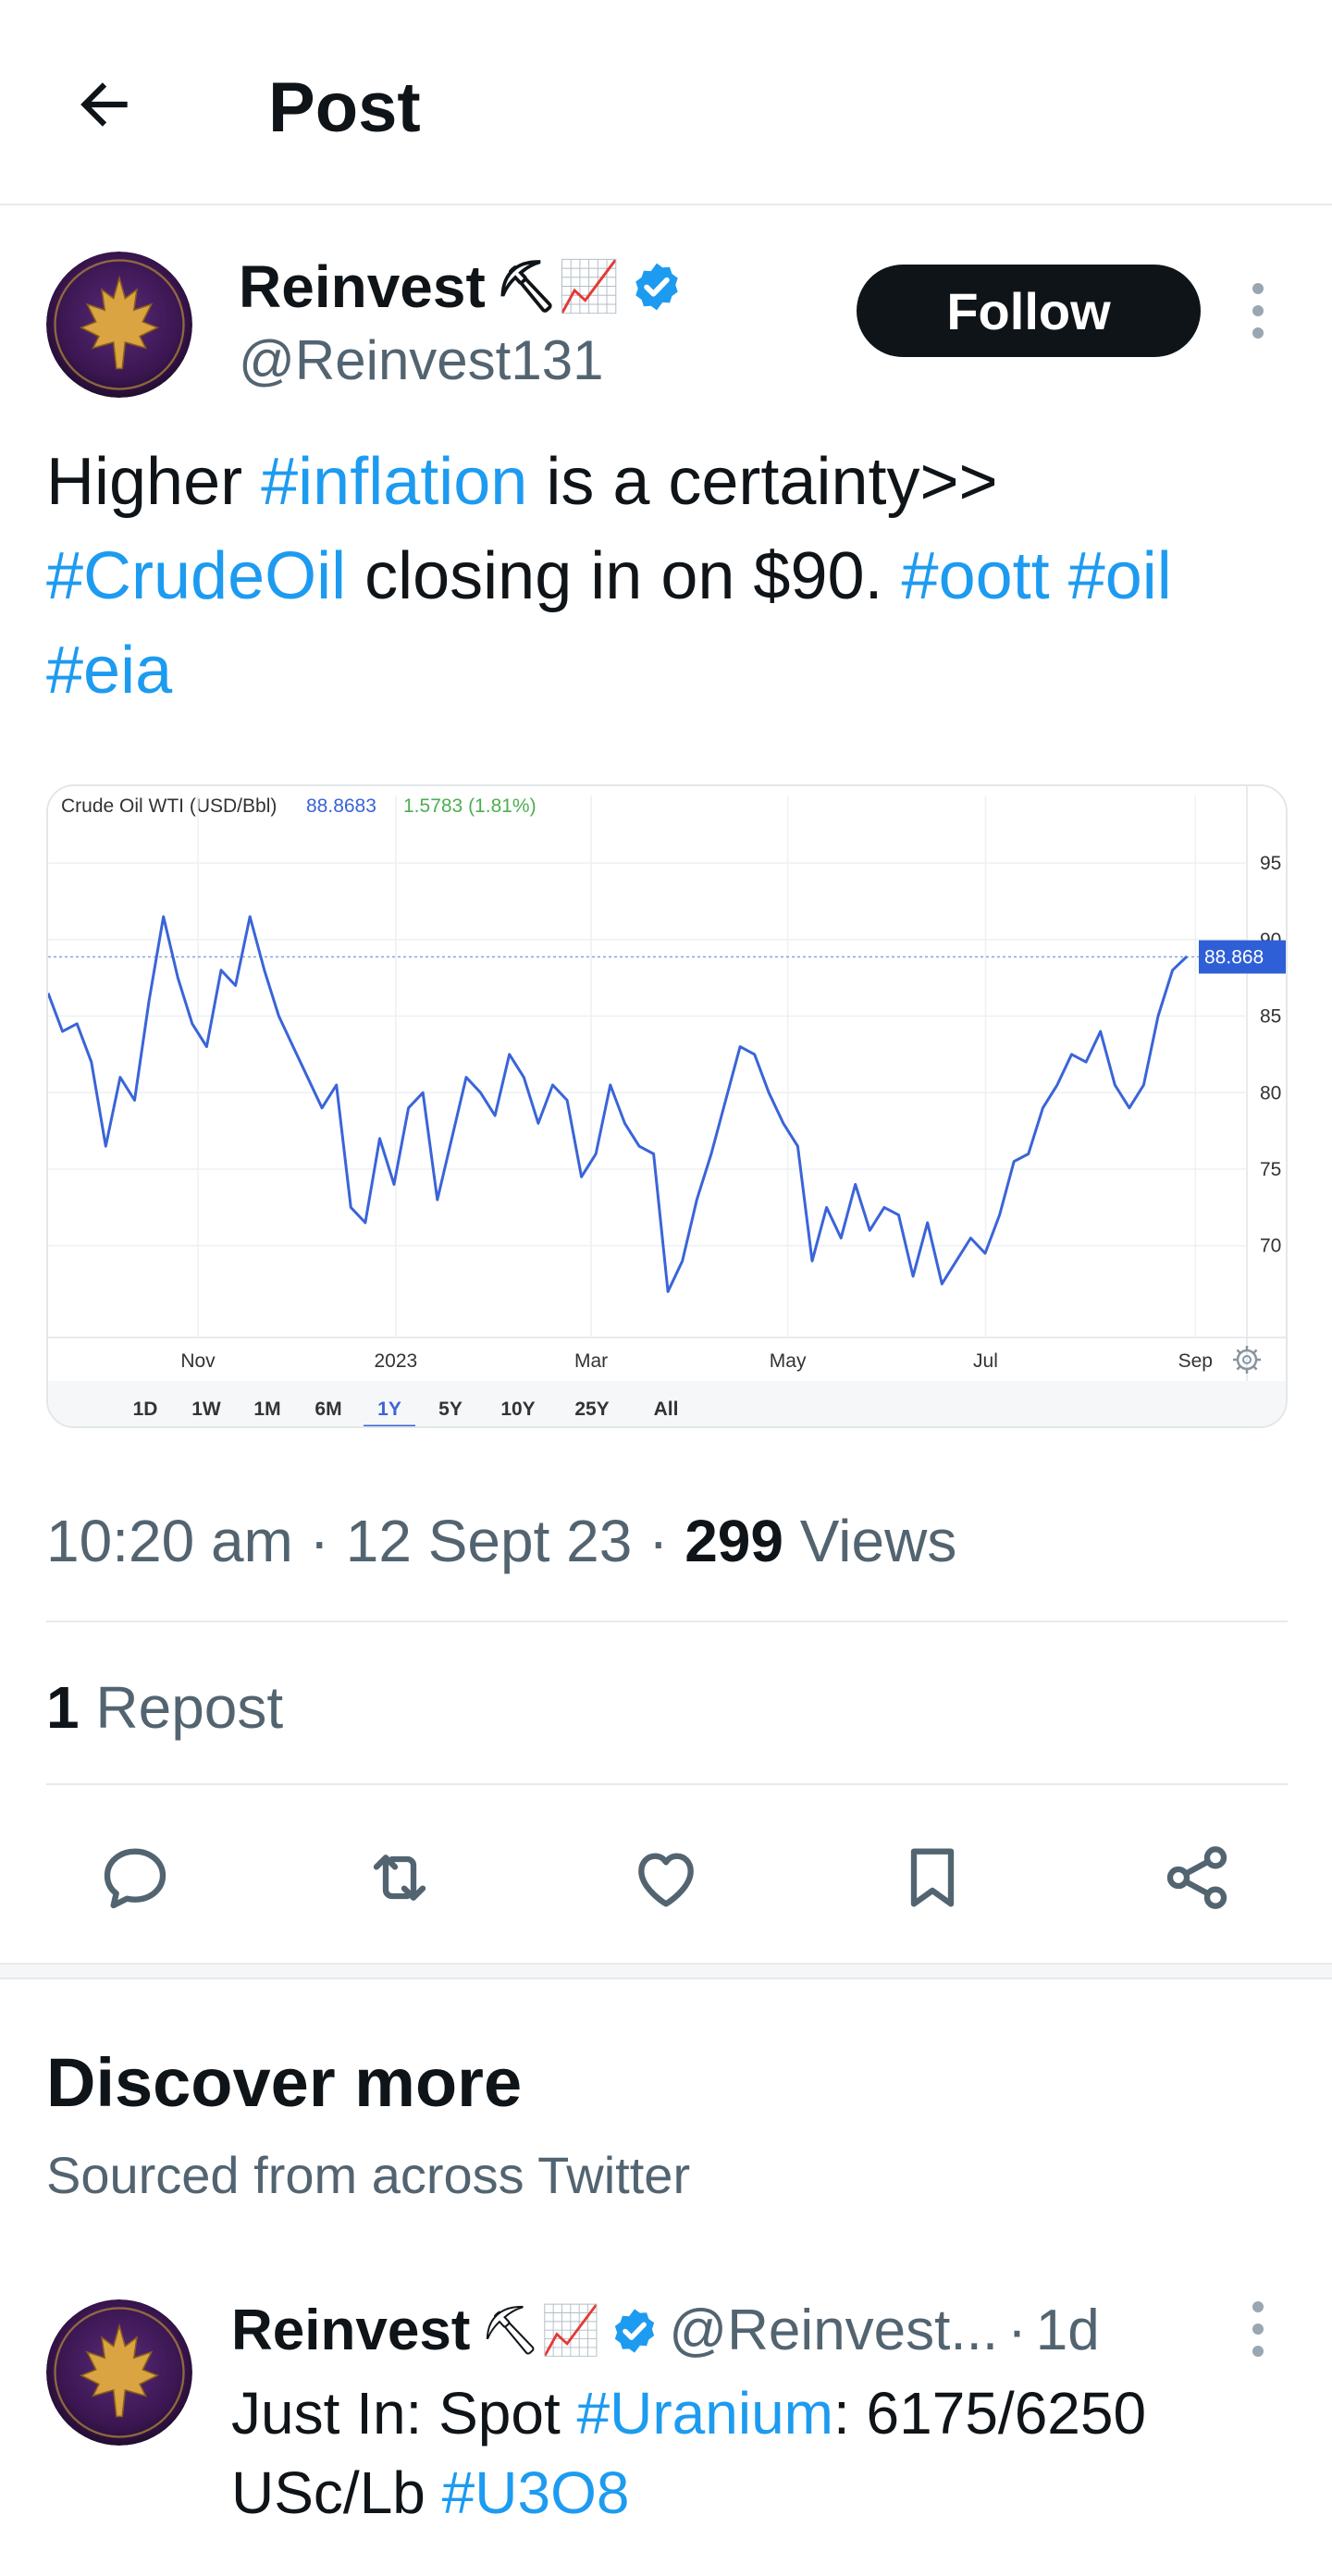 This screenshot has height=2576, width=1332. I want to click on back-arrow-icon, so click(104, 104).